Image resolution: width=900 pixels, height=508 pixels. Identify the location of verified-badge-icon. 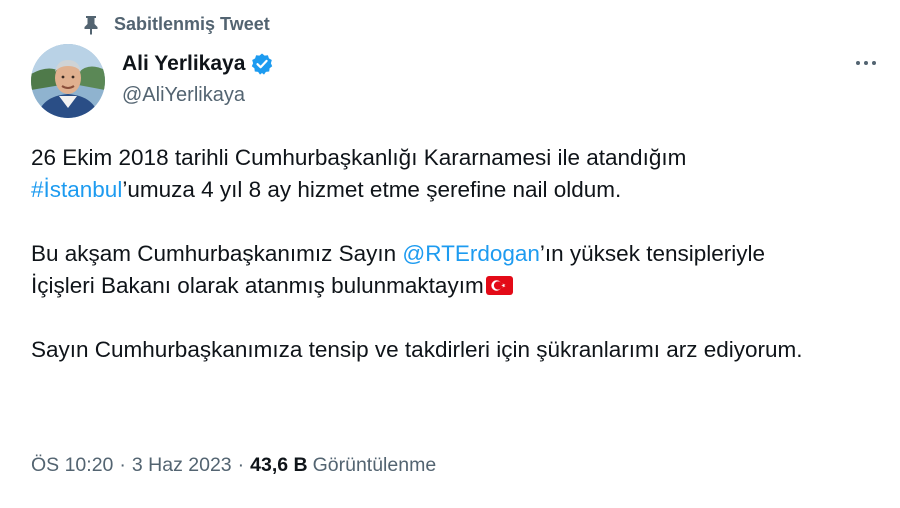
(262, 64).